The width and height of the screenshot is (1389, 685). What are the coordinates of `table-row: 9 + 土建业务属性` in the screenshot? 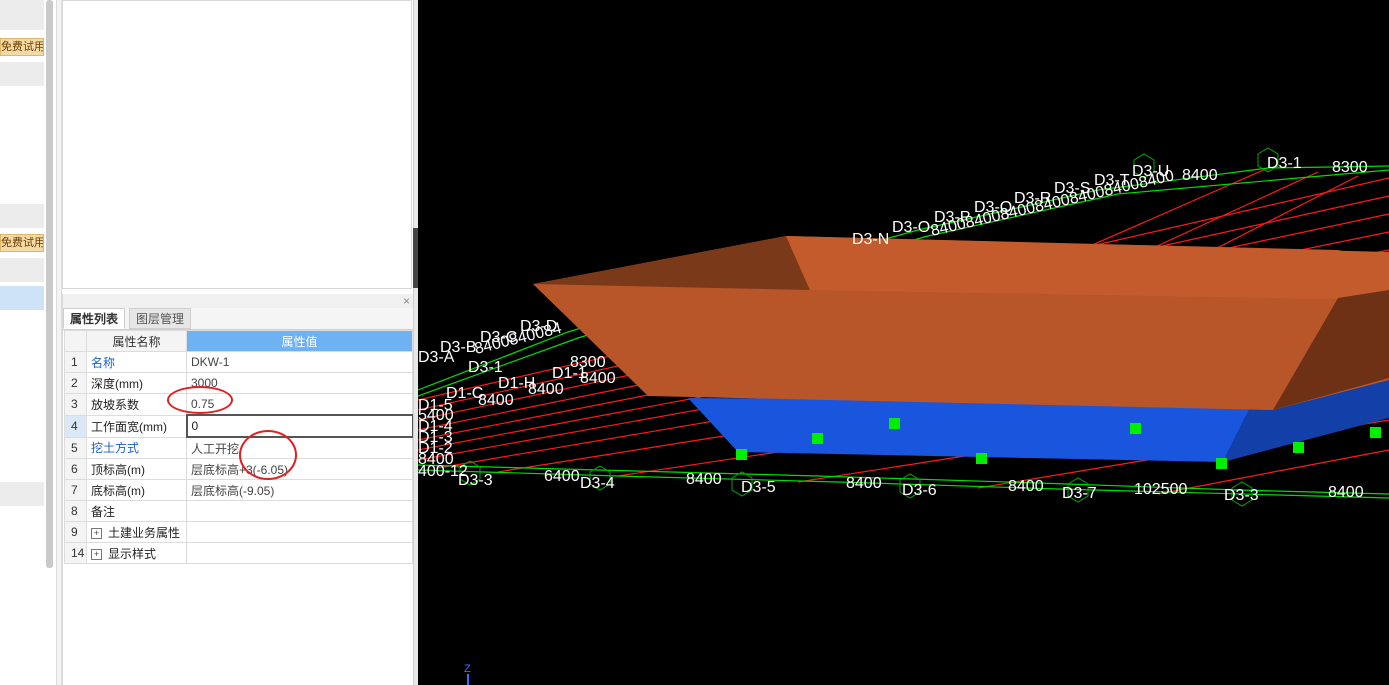 It's located at (238, 532).